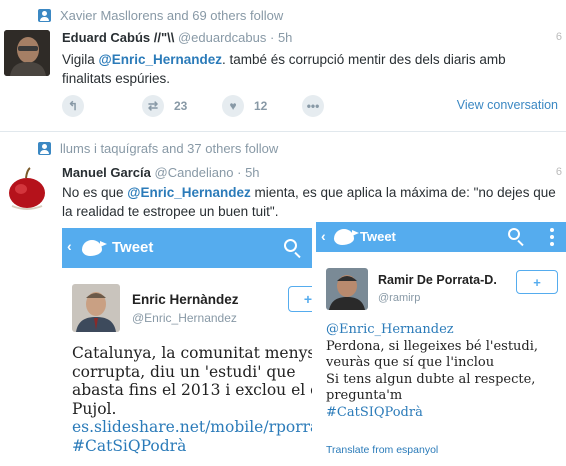 This screenshot has width=566, height=466. I want to click on social-context: llums i taquígrafs and 37 others follow, so click(158, 148).